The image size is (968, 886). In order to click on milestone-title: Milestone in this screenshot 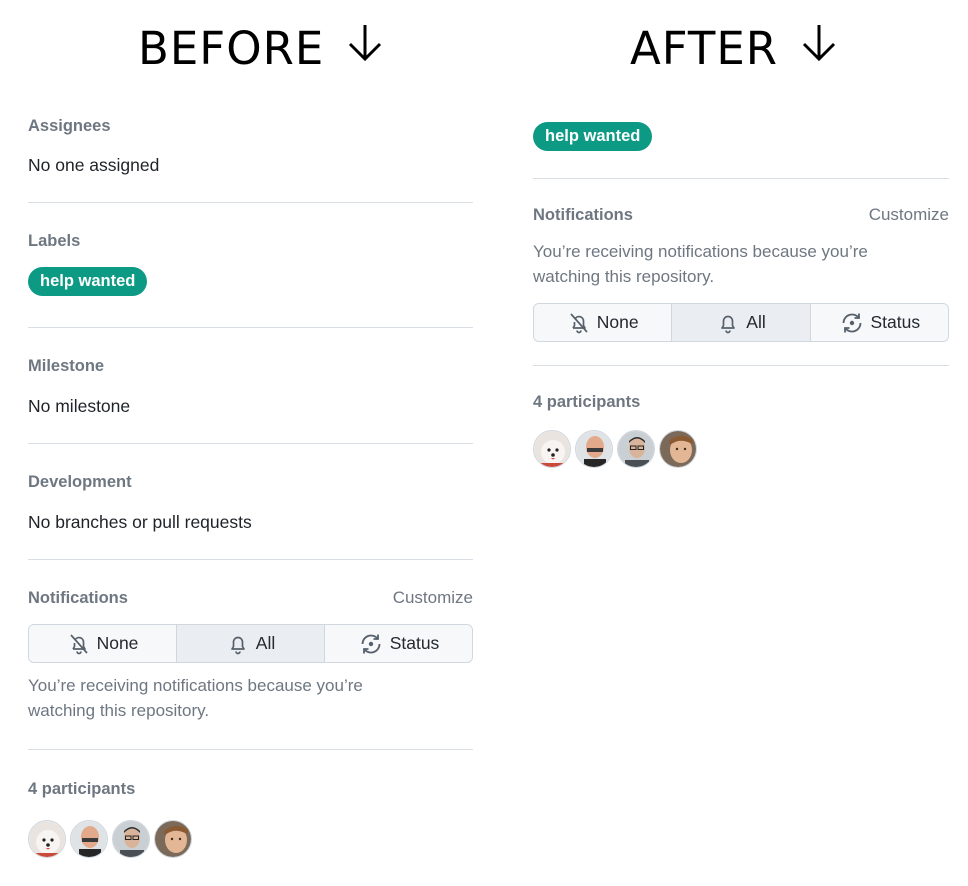, I will do `click(66, 366)`.